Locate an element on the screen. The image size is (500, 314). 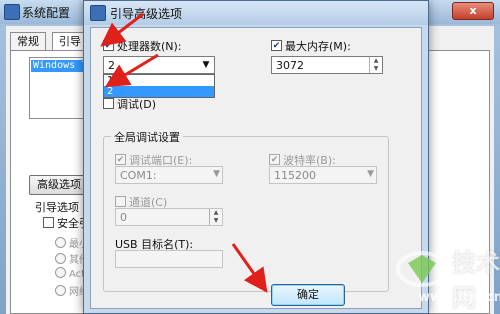
max-memory-spinbox: 3072 ▲ ▼ is located at coordinates (327, 65).